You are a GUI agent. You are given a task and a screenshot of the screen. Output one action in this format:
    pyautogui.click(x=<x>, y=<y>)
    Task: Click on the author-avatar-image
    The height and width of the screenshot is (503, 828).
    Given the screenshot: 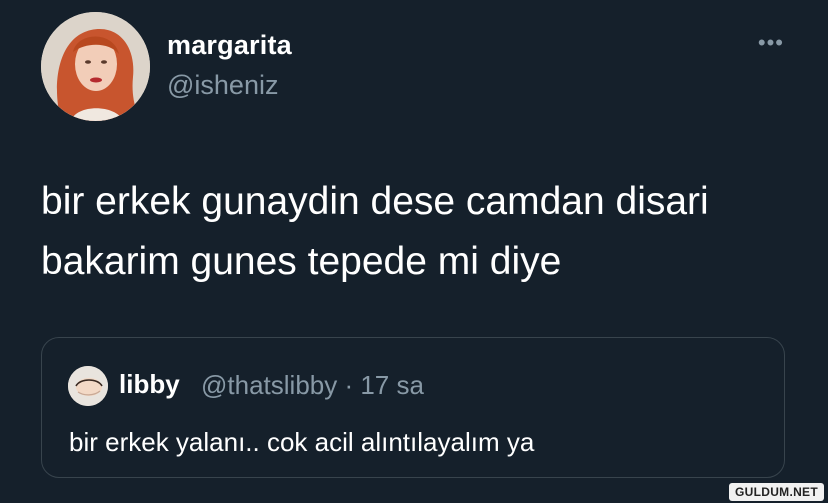 What is the action you would take?
    pyautogui.click(x=95, y=66)
    